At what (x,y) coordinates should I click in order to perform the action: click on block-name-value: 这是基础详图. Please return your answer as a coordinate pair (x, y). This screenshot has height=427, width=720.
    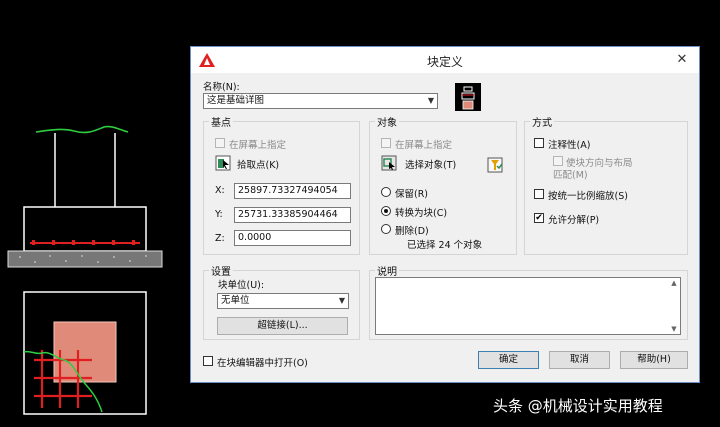
    Looking at the image, I should click on (236, 100).